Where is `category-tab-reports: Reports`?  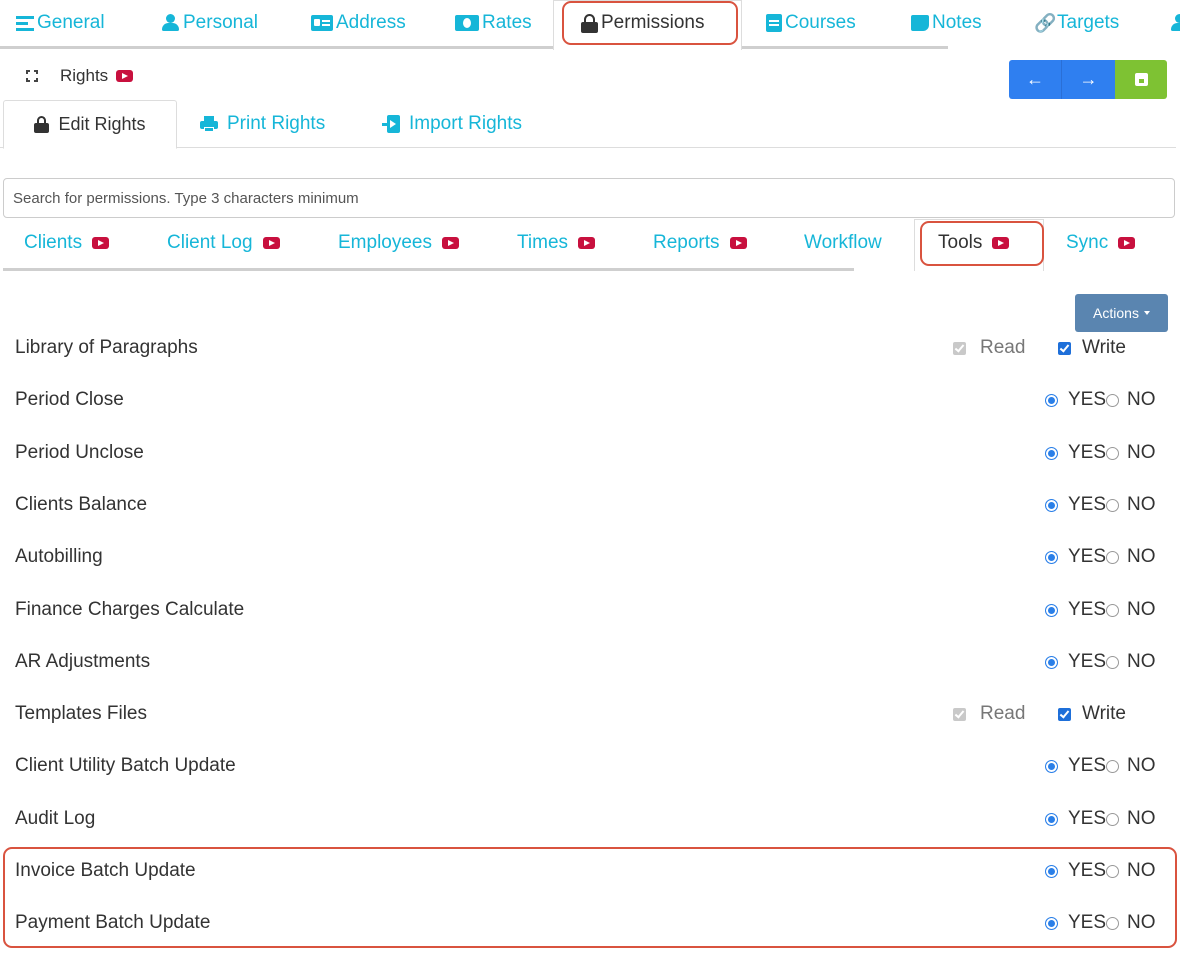 category-tab-reports: Reports is located at coordinates (700, 243).